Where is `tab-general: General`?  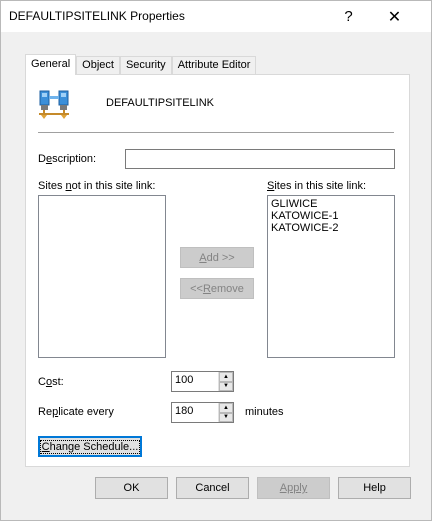
tab-general: General is located at coordinates (51, 64).